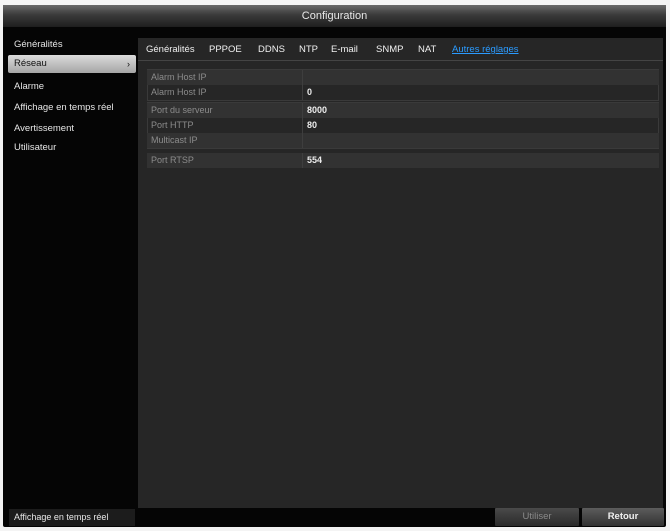 This screenshot has height=531, width=670. What do you see at coordinates (485, 49) in the screenshot?
I see `tab-autres-reglages: Autres réglages` at bounding box center [485, 49].